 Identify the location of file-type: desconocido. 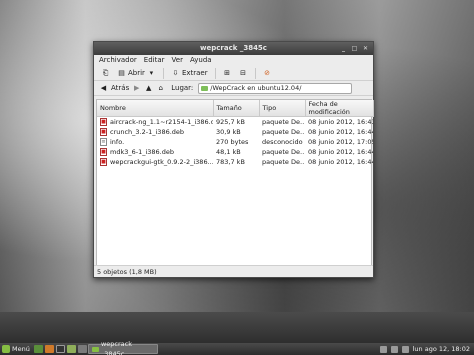
(282, 141).